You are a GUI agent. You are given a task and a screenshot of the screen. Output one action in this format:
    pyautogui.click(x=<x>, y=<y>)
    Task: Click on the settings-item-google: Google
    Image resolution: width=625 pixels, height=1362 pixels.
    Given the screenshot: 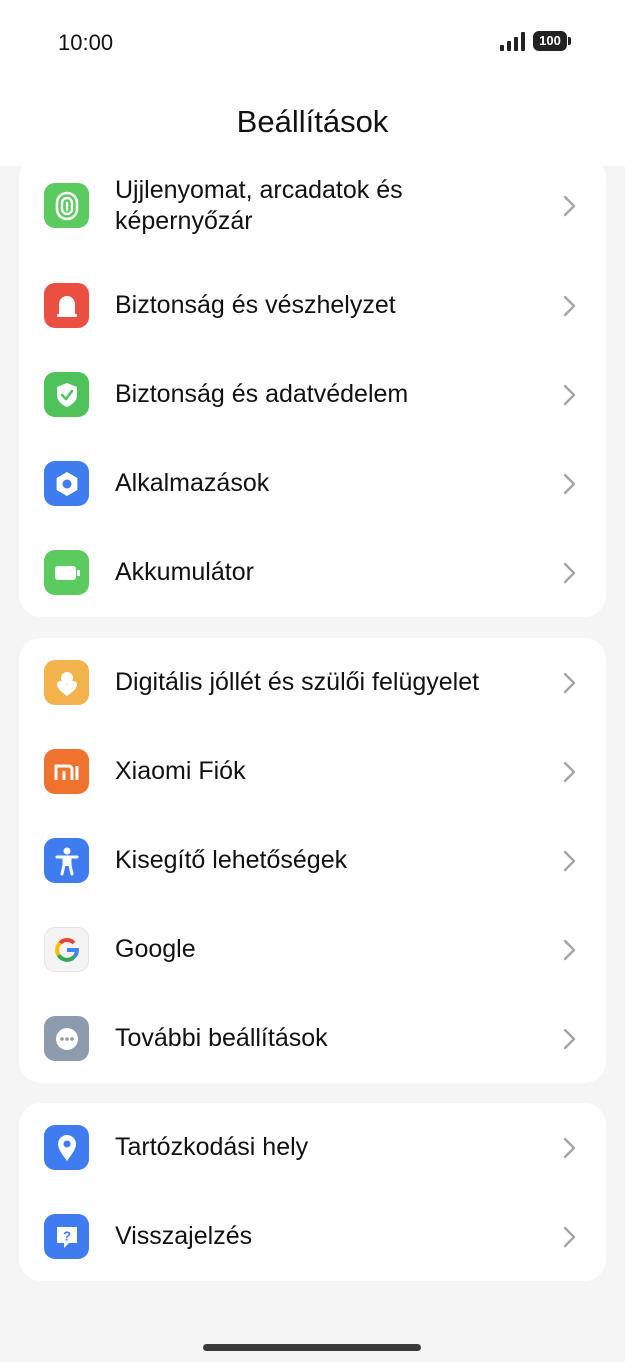 What is the action you would take?
    pyautogui.click(x=312, y=949)
    